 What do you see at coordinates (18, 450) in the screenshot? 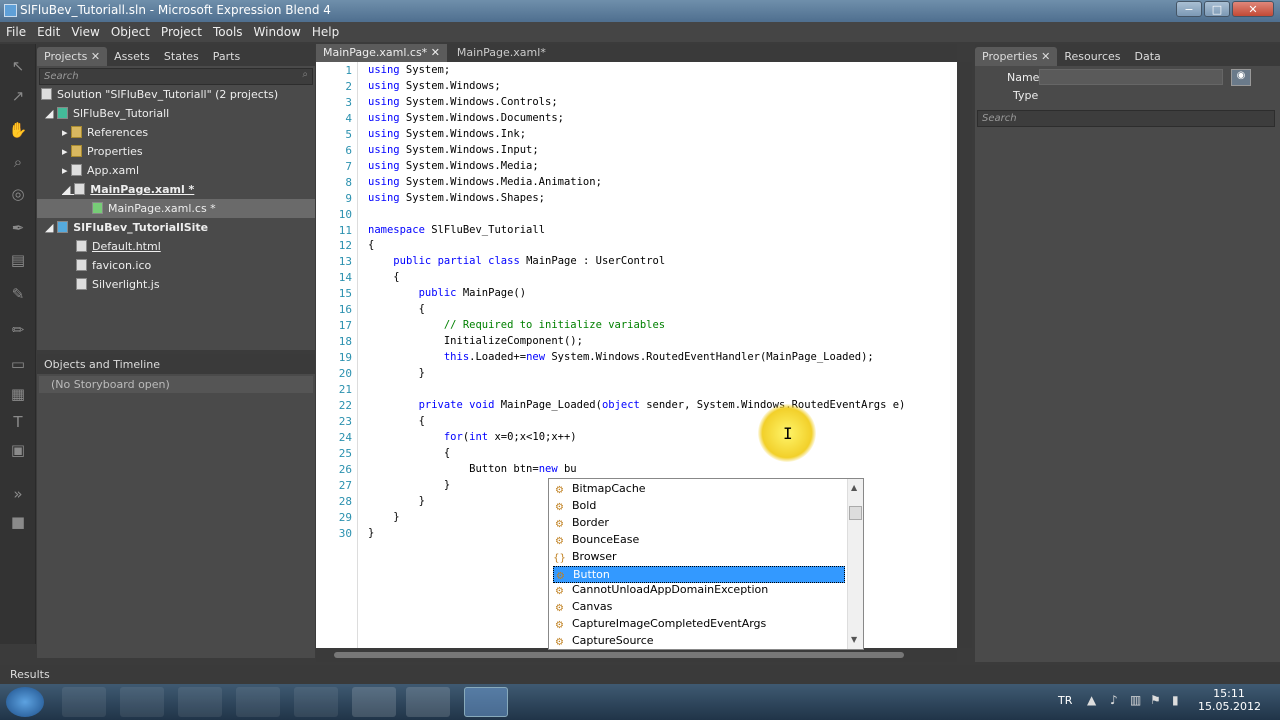
I see `control-icon: ▣` at bounding box center [18, 450].